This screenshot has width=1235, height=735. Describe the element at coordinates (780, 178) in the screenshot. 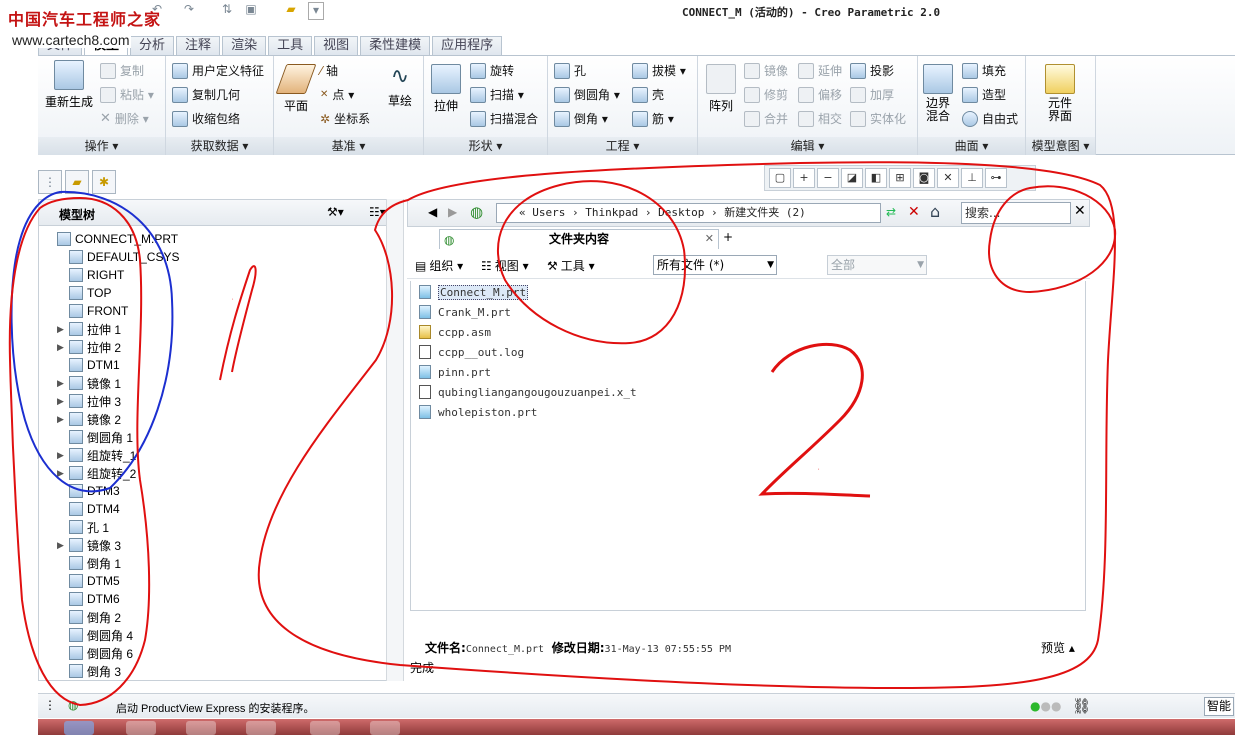

I see `refit-icon: ▢` at that location.